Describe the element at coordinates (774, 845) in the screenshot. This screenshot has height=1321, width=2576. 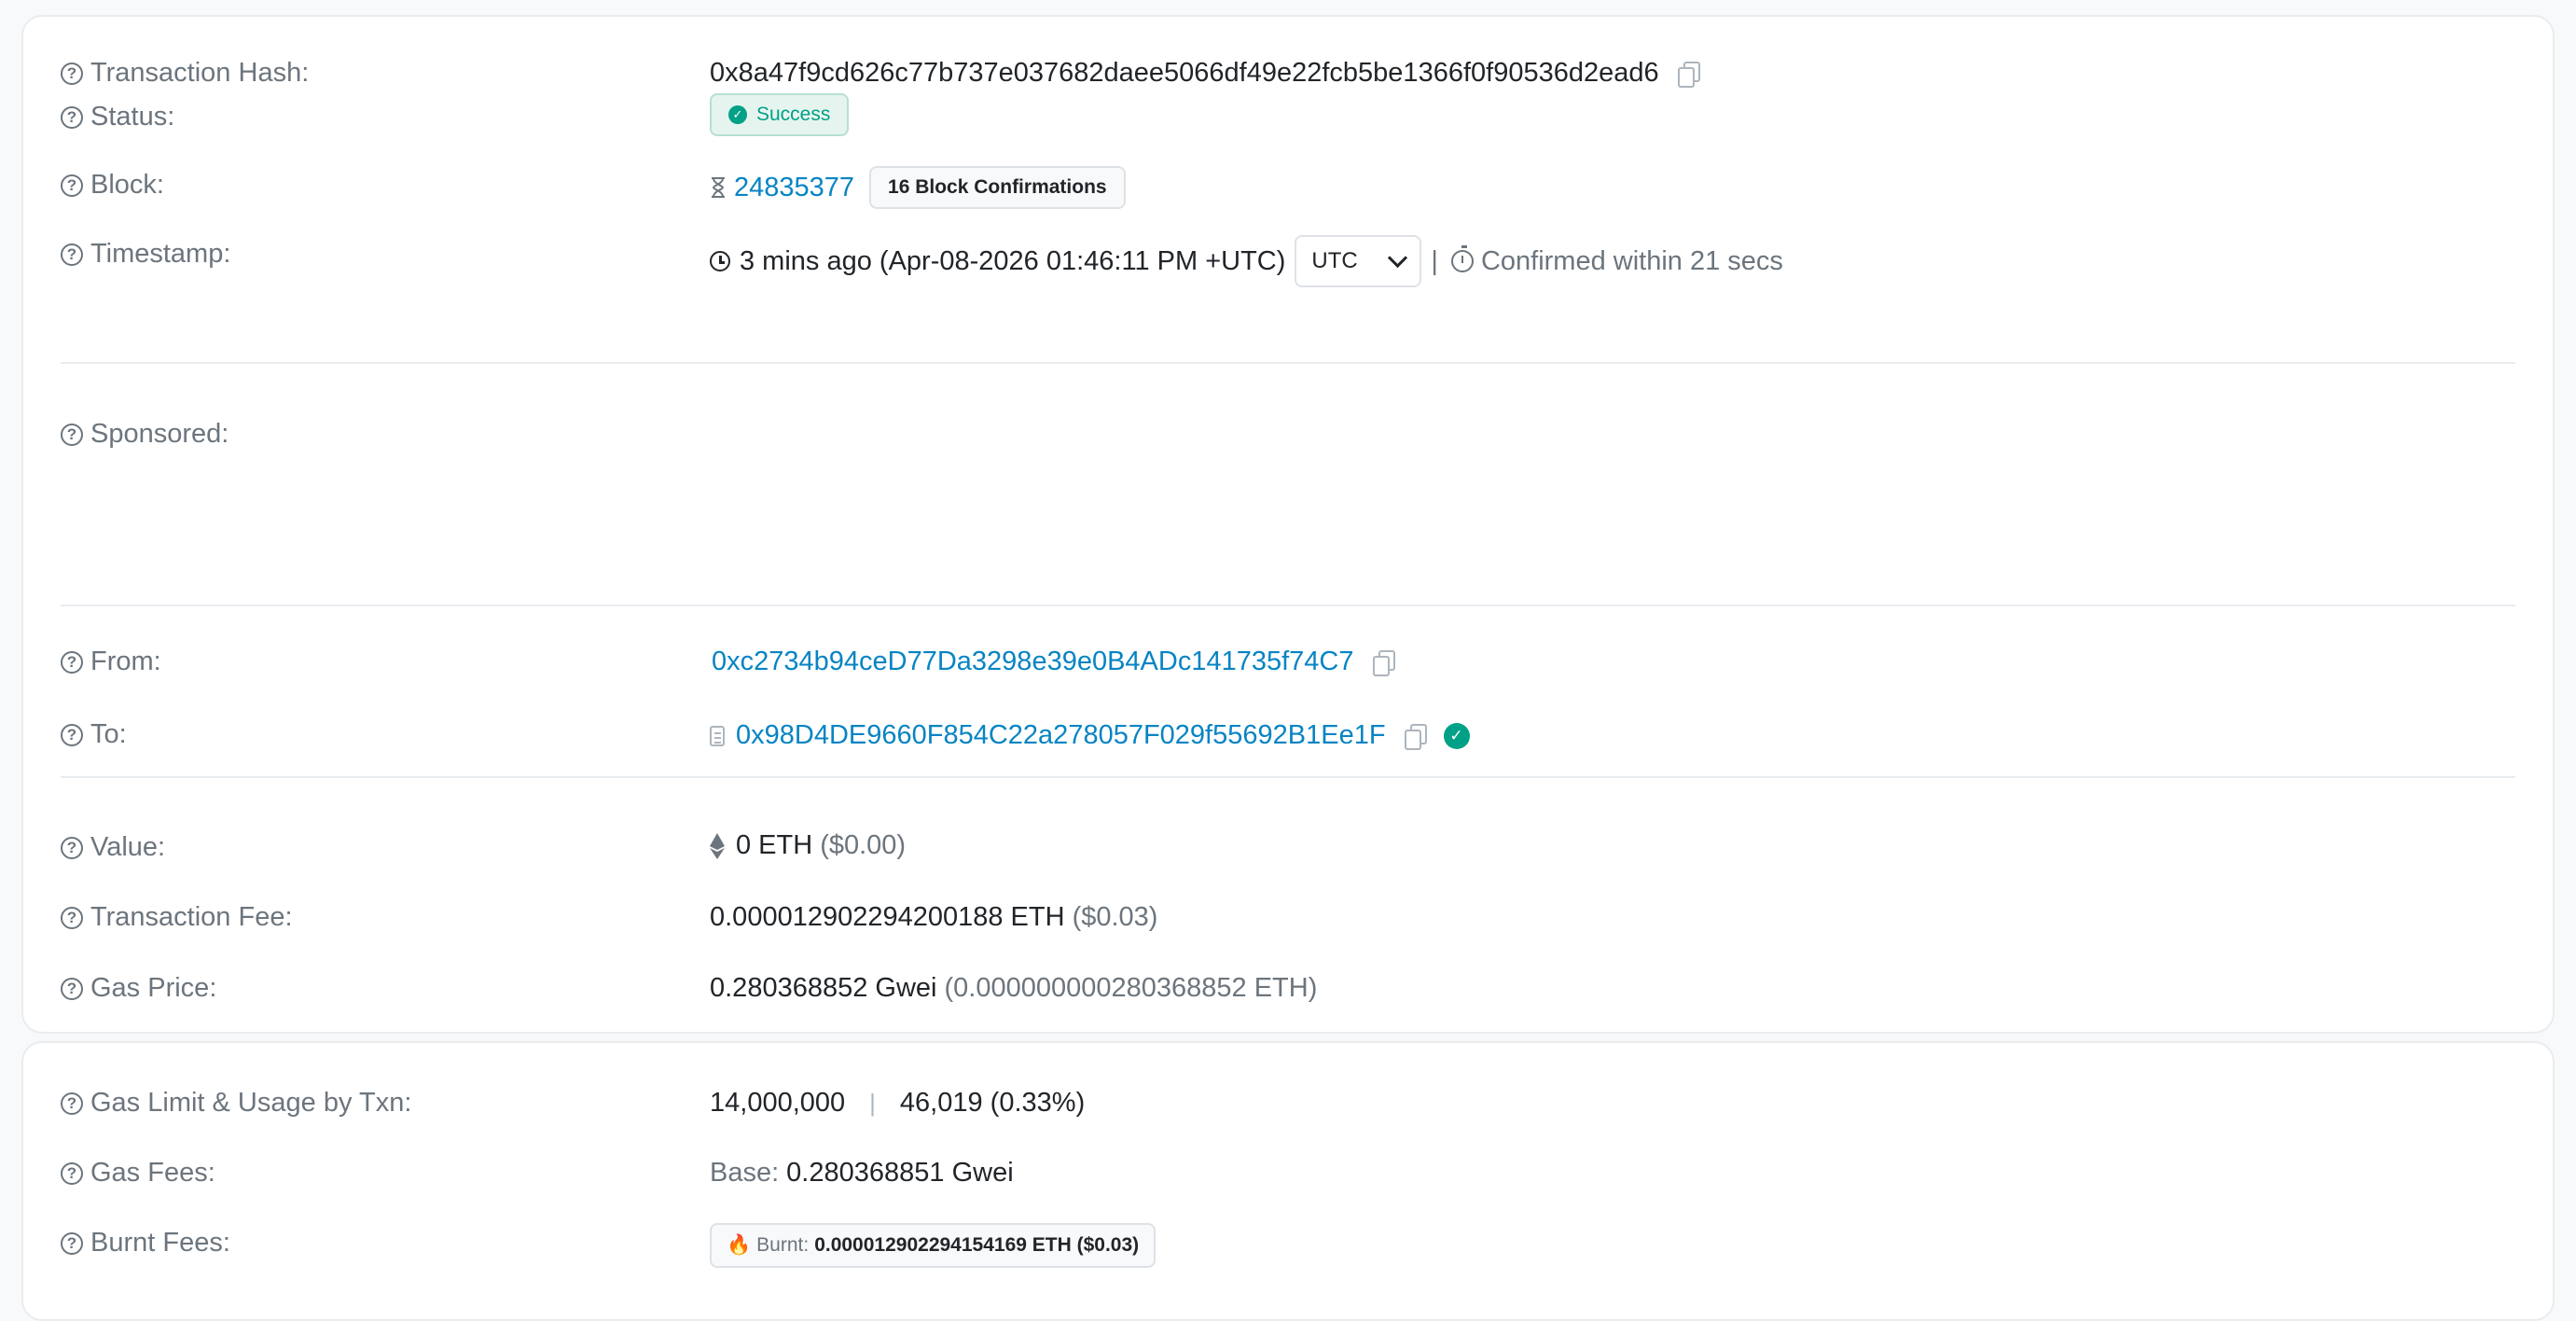
I see `value-amount: 0 ETH` at that location.